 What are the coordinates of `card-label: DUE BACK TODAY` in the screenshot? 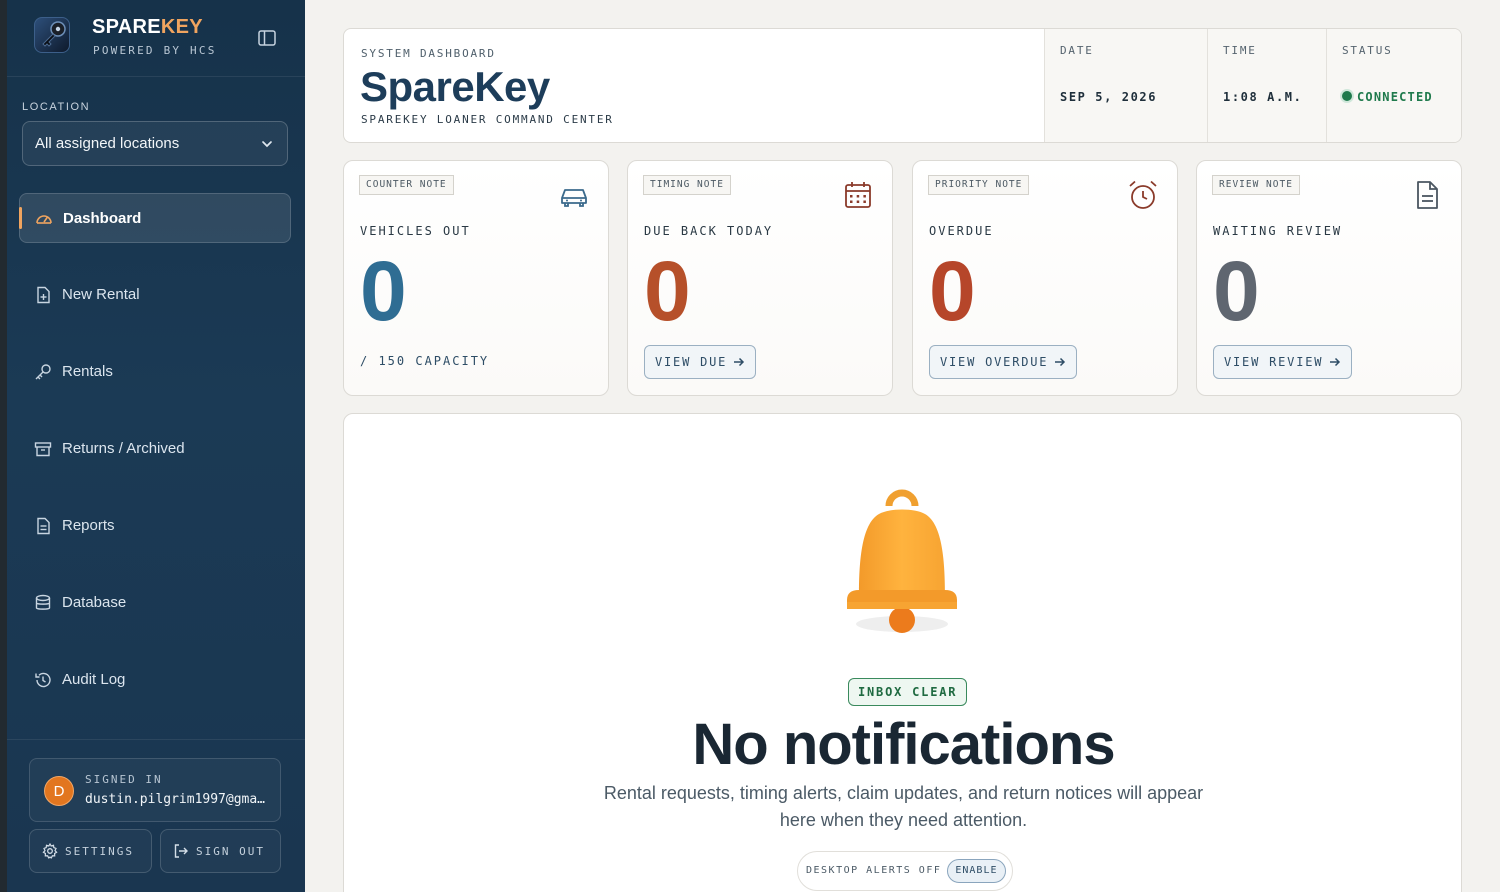 It's located at (709, 231).